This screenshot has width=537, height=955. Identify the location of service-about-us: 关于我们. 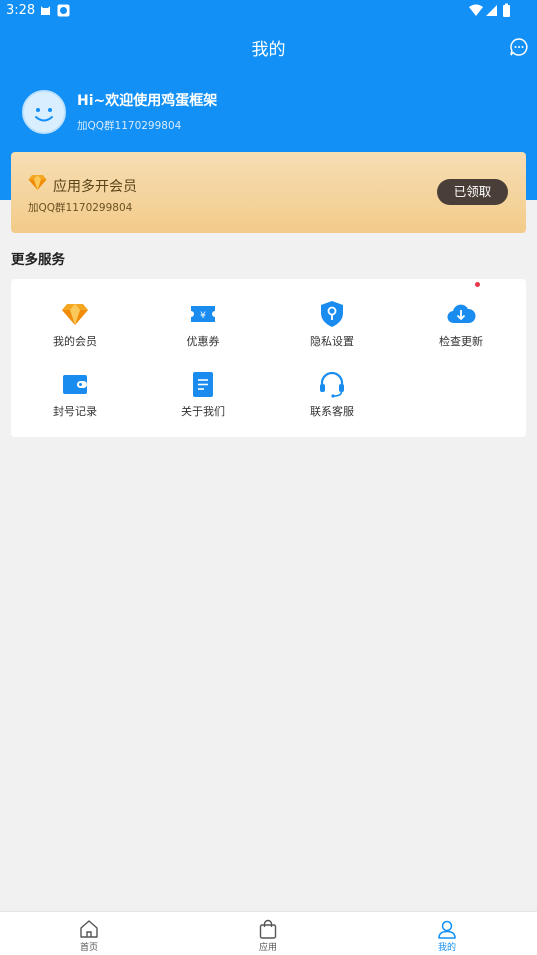
(203, 400).